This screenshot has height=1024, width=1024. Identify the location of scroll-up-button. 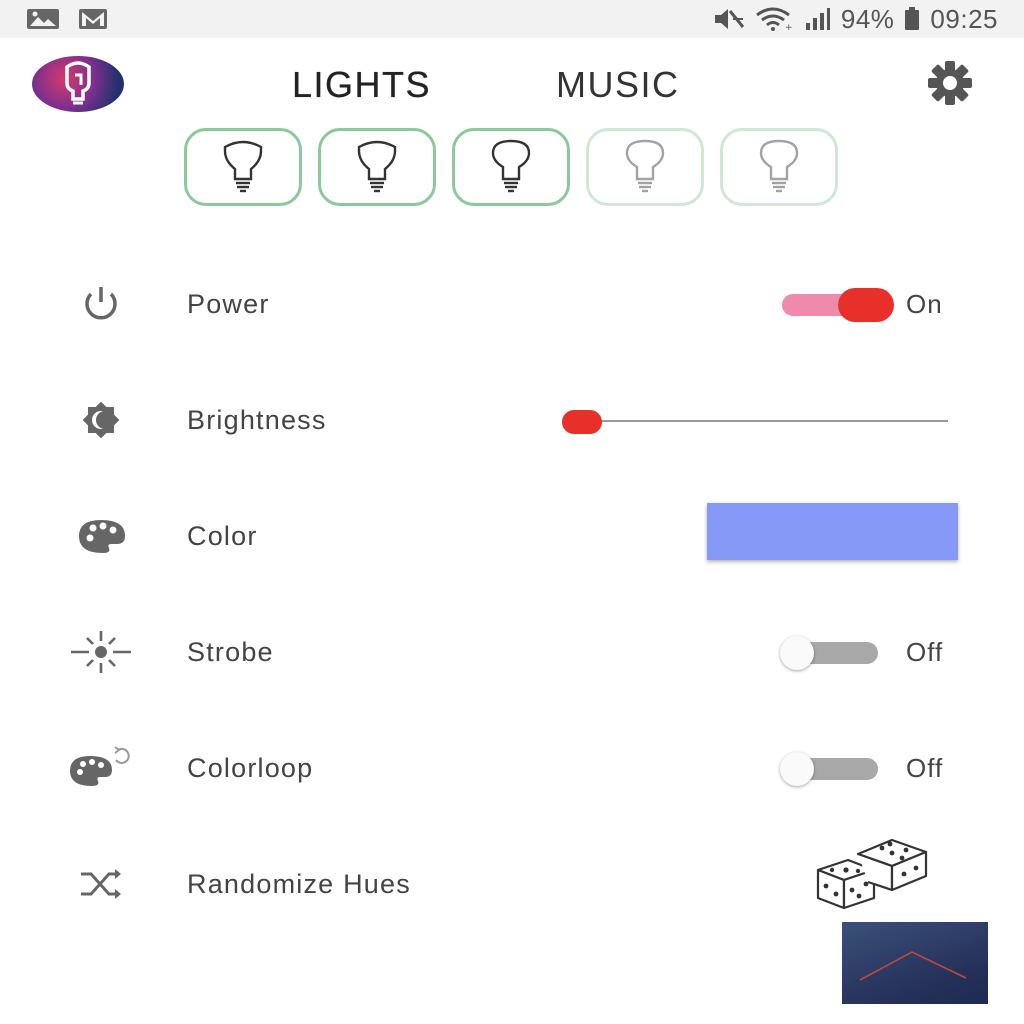
(915, 963).